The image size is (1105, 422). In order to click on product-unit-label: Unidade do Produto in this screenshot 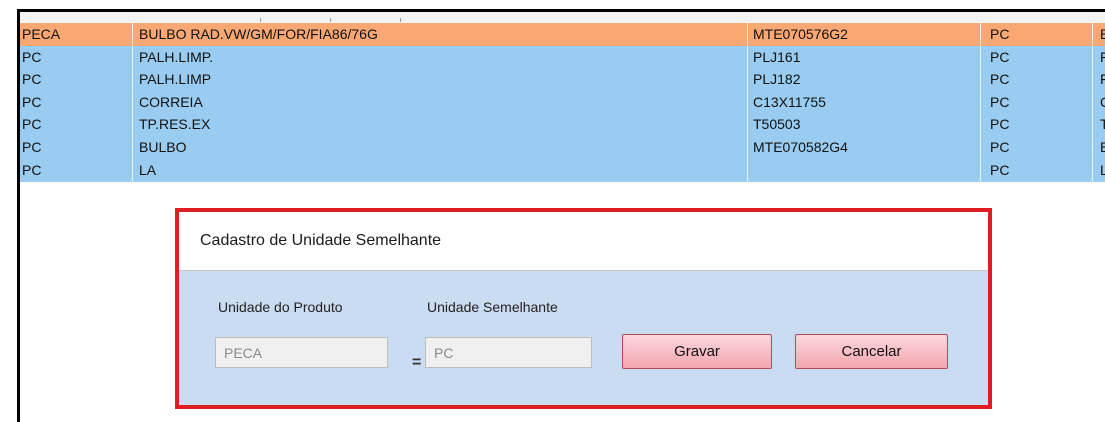, I will do `click(280, 307)`.